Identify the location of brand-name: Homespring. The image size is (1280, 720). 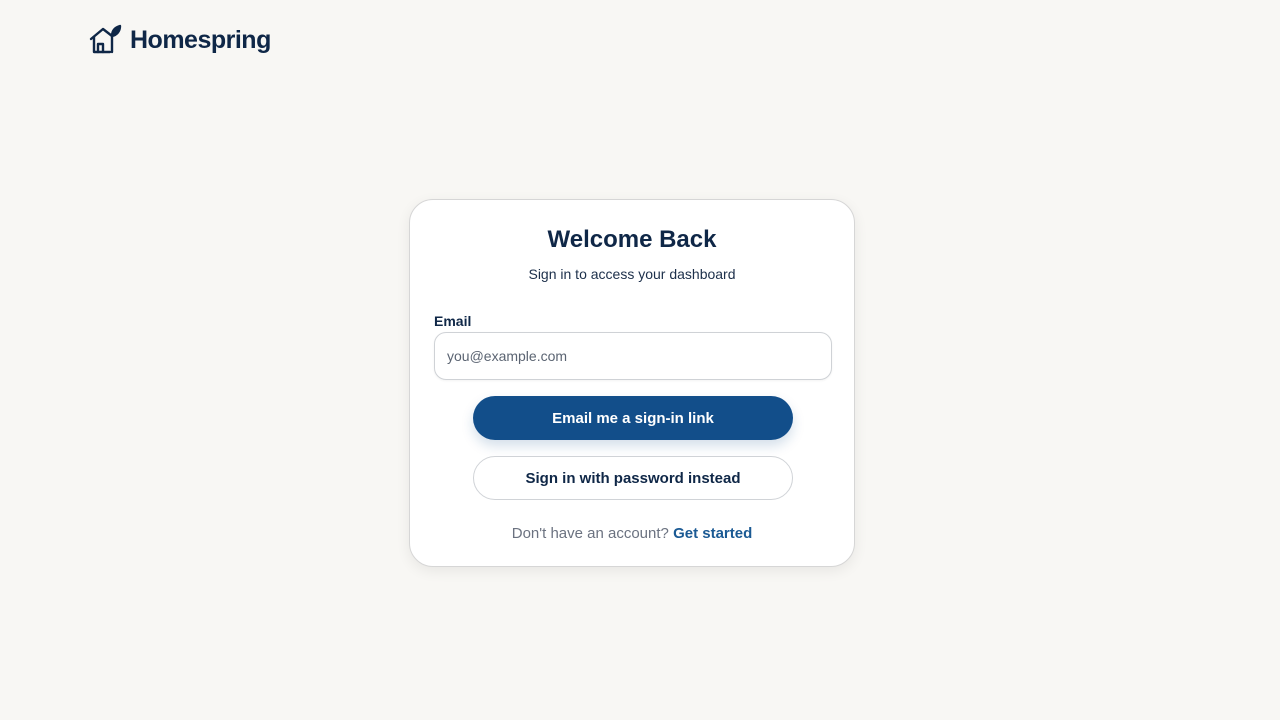
(200, 39).